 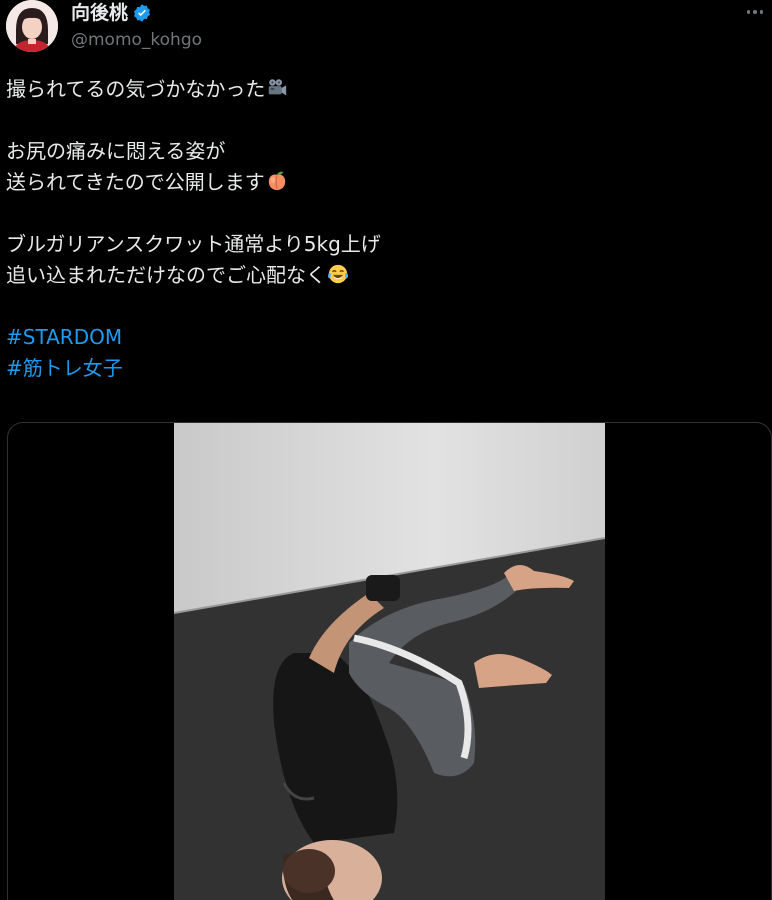 I want to click on tweet-line: 追い込まれただけなのでご心配なく, so click(x=381, y=275).